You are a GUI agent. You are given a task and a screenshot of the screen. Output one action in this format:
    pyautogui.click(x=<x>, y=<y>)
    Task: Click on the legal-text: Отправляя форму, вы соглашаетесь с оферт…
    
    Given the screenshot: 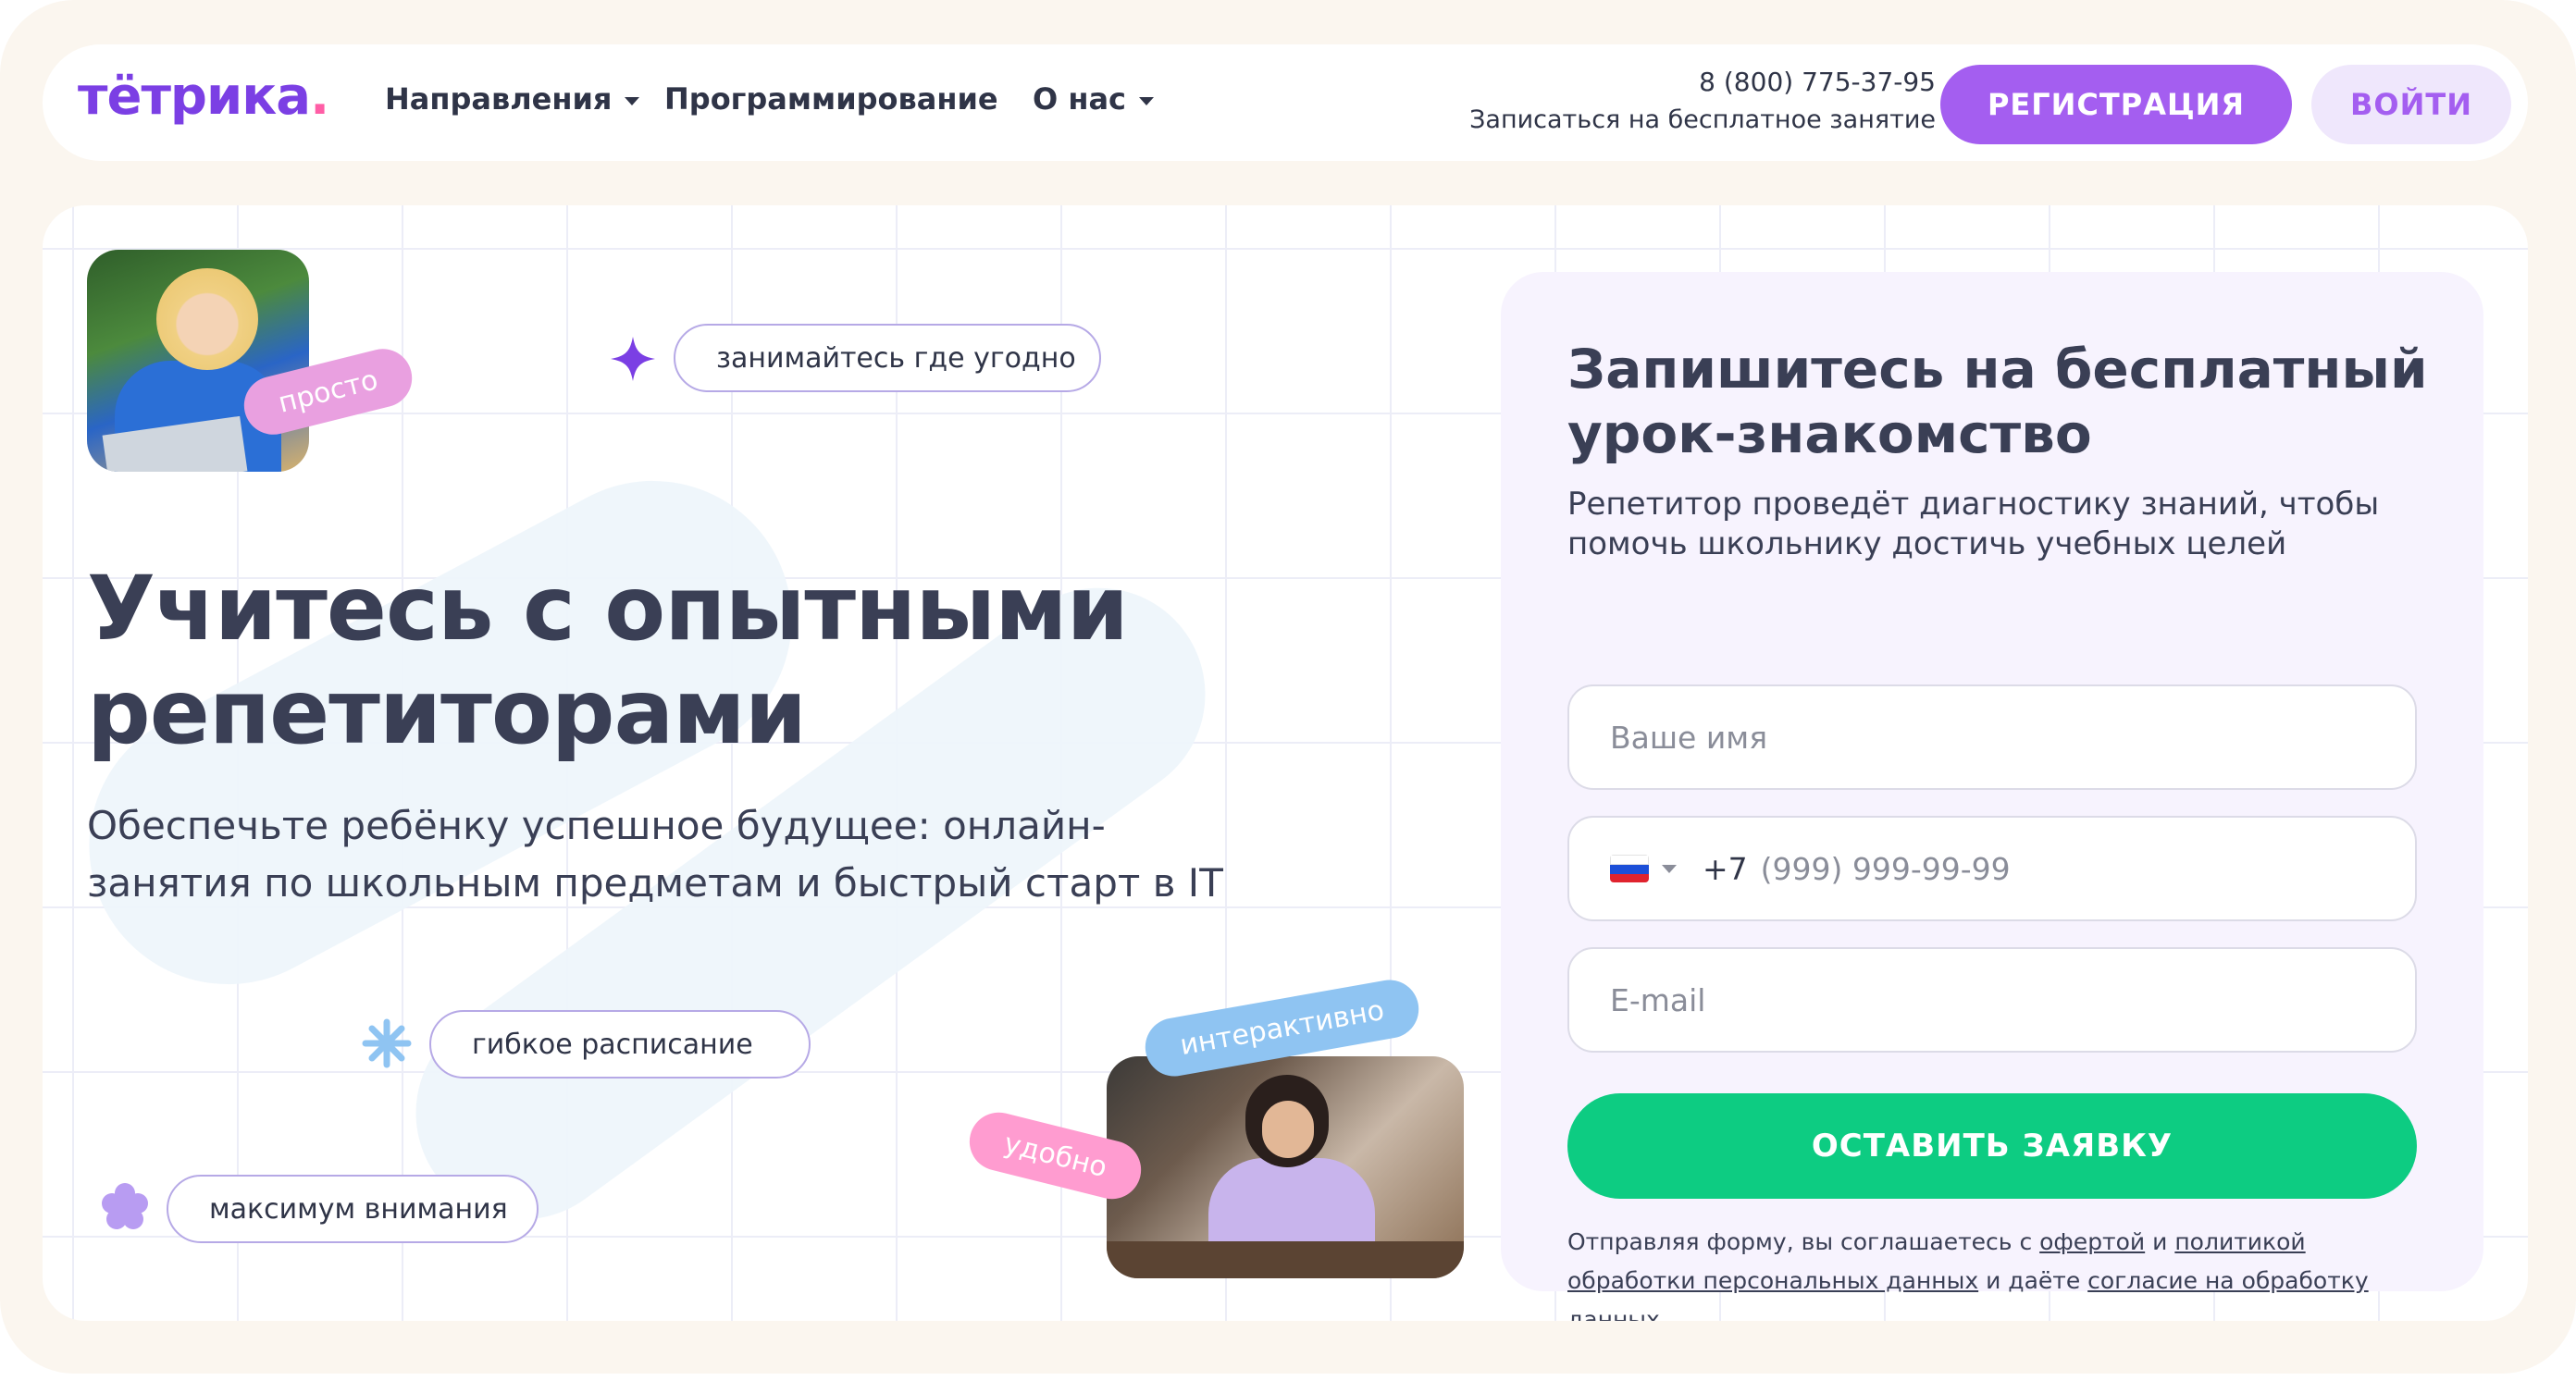 What is the action you would take?
    pyautogui.click(x=2002, y=1272)
    